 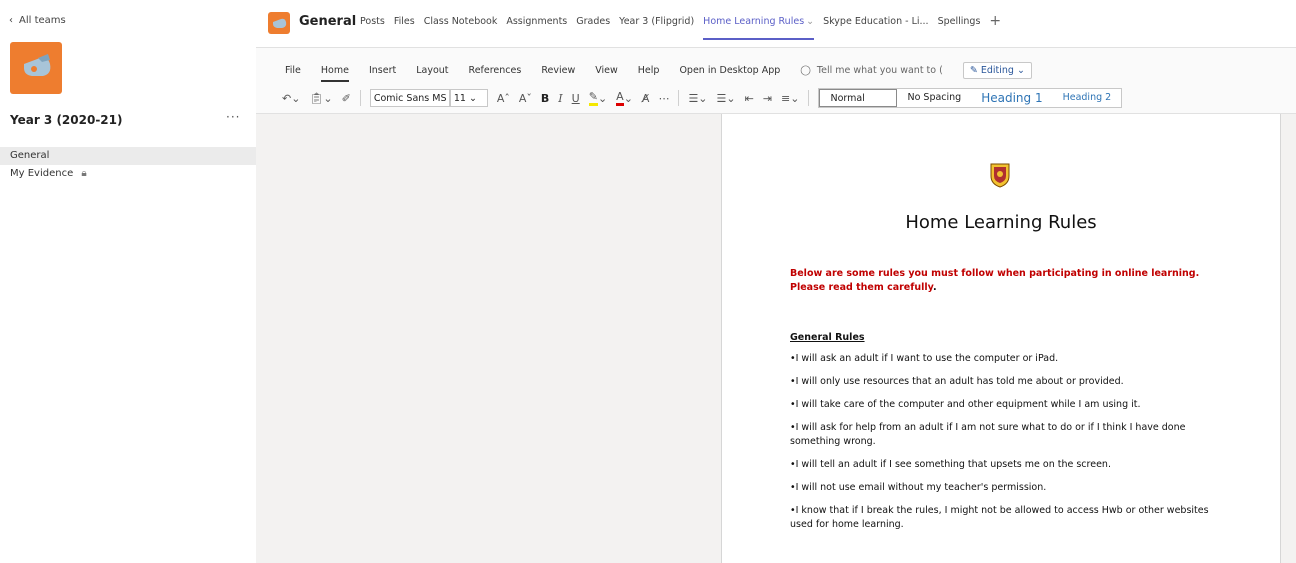 What do you see at coordinates (624, 98) in the screenshot?
I see `font-color-icon: A ⌄` at bounding box center [624, 98].